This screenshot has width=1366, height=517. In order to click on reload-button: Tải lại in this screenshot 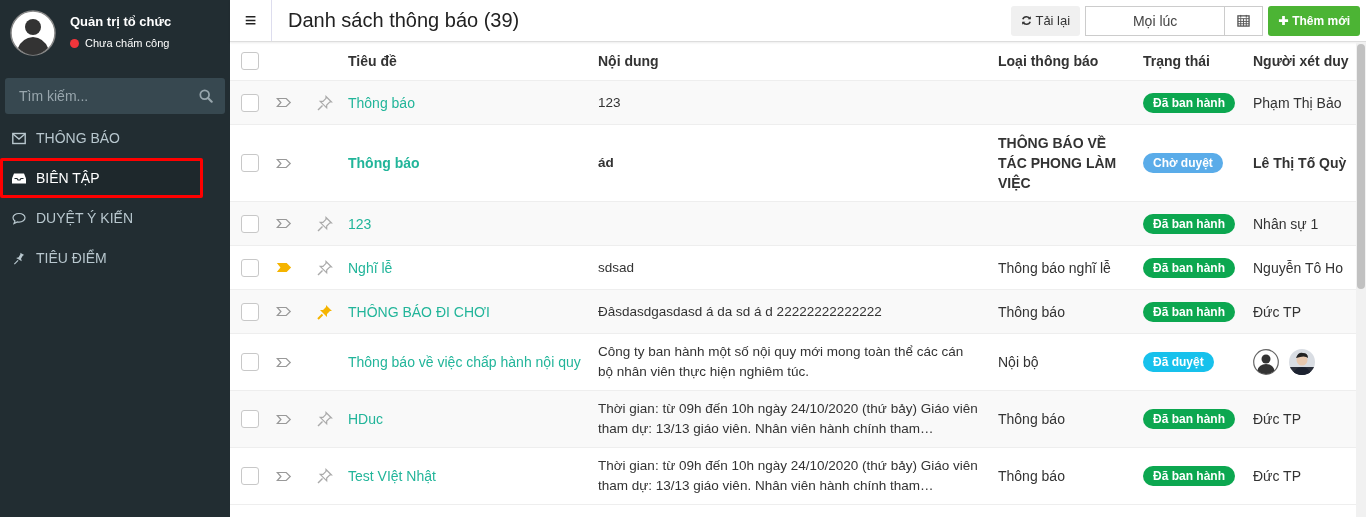, I will do `click(1046, 20)`.